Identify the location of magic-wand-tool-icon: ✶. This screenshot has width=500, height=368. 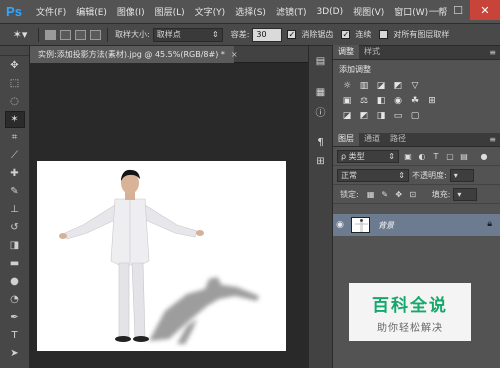
(14, 119).